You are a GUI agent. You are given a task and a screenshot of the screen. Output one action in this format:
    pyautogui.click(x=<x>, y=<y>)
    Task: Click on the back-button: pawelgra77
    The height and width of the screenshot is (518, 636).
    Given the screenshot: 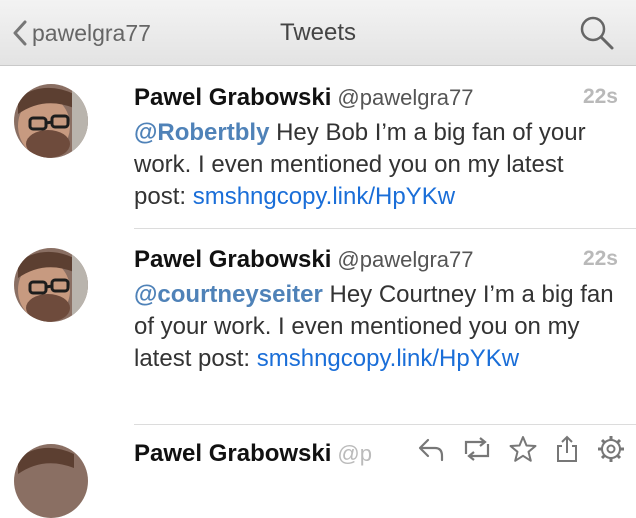 What is the action you would take?
    pyautogui.click(x=81, y=33)
    